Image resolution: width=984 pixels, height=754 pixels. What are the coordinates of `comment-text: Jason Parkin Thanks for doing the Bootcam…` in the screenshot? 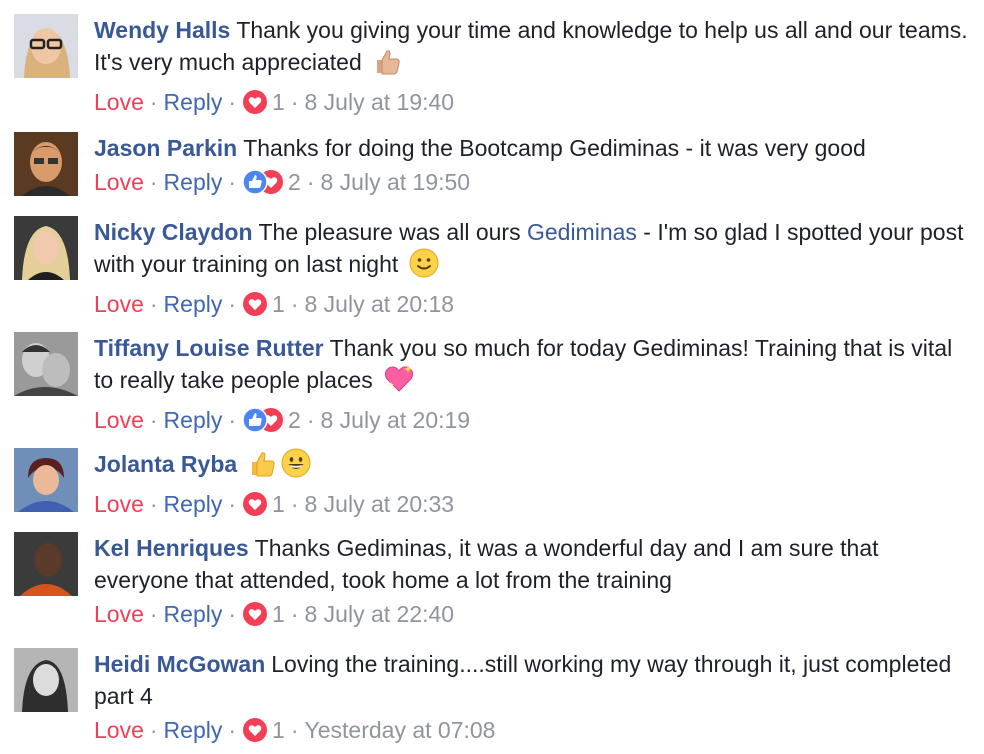 It's located at (532, 148).